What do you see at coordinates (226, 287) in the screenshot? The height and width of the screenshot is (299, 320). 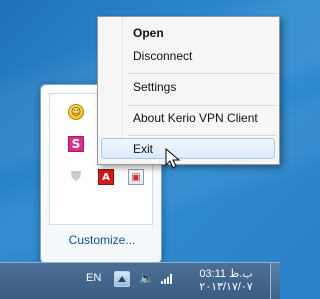 I see `date-label: ۲۰۱۳/۱۷/۰۷` at bounding box center [226, 287].